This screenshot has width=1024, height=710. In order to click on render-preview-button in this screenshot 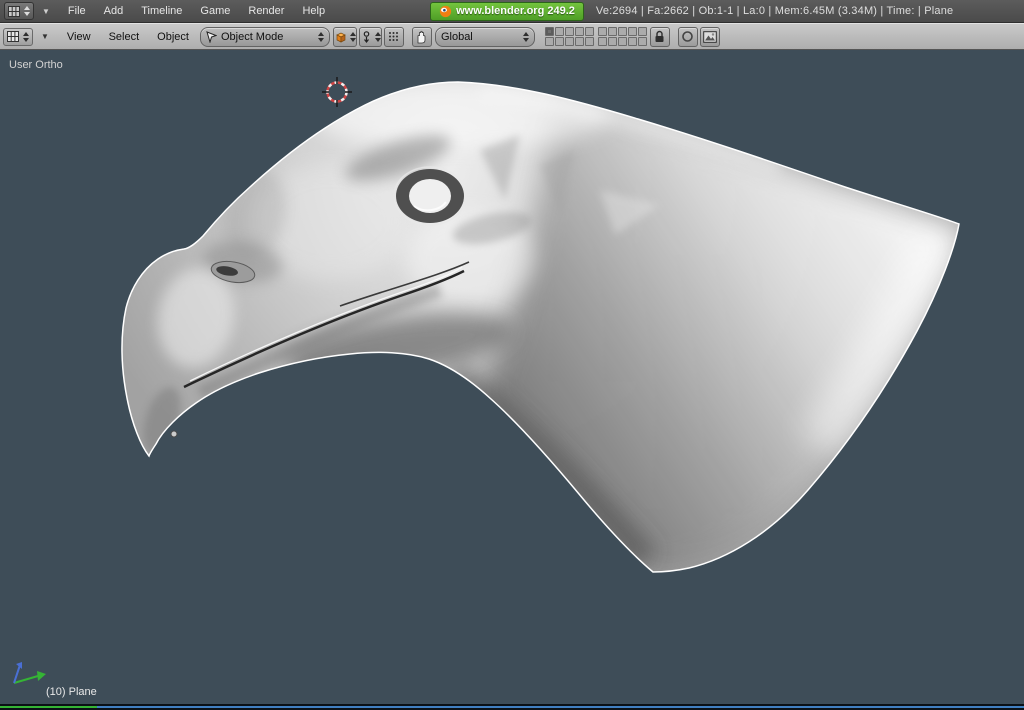, I will do `click(709, 36)`.